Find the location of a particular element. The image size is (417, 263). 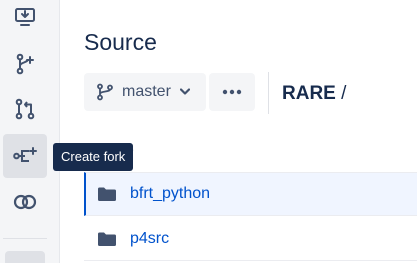

breadcrumb: RARE / is located at coordinates (314, 94).